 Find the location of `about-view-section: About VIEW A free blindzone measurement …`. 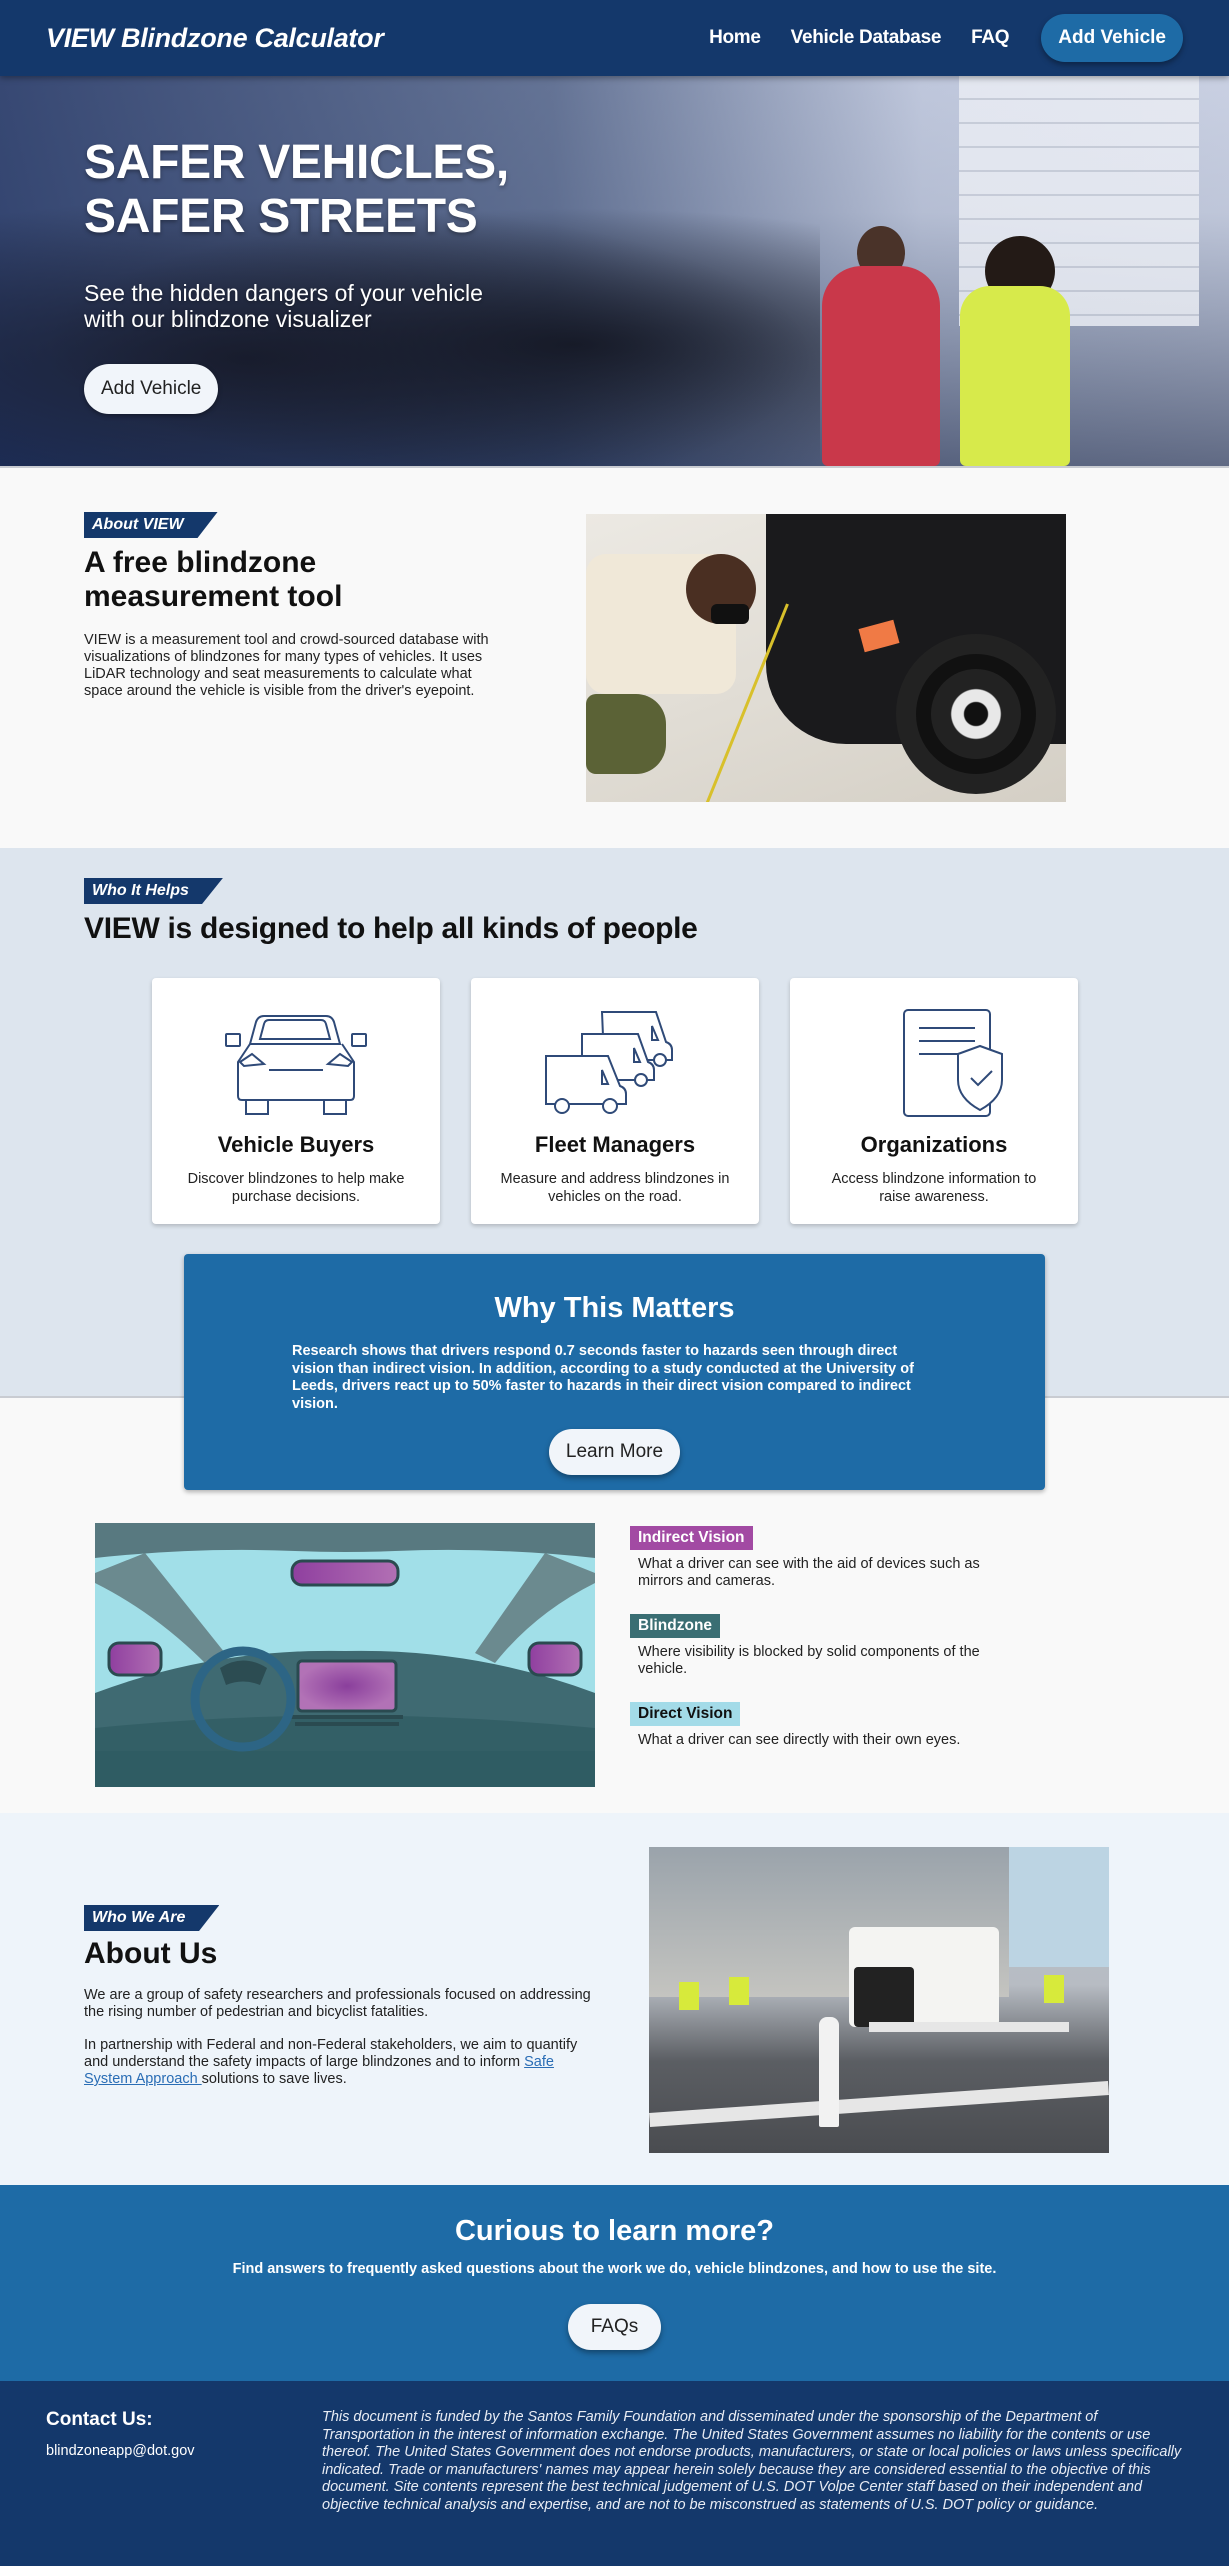

about-view-section: About VIEW A free blindzone measurement … is located at coordinates (614, 658).